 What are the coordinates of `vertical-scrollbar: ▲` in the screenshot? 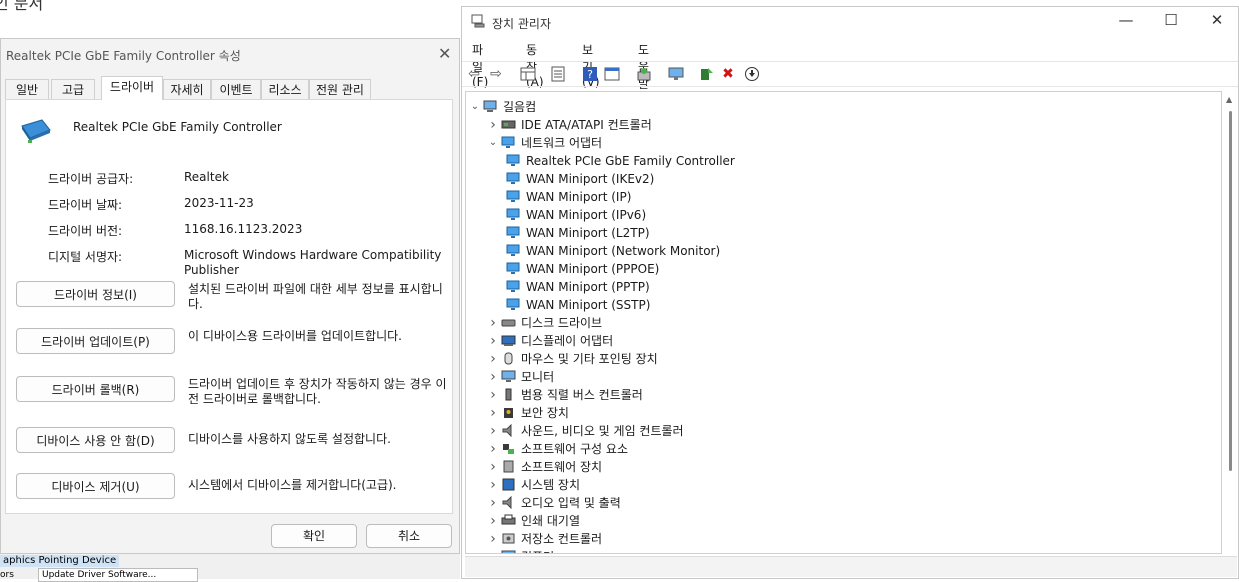 It's located at (1230, 322).